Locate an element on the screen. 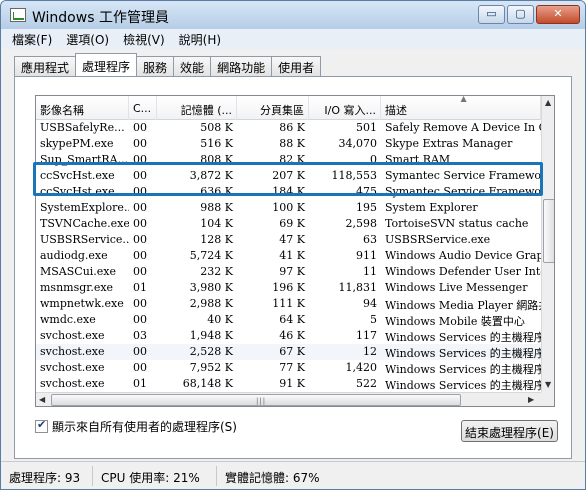  cell-description: TortoiseSVN status cache is located at coordinates (457, 223).